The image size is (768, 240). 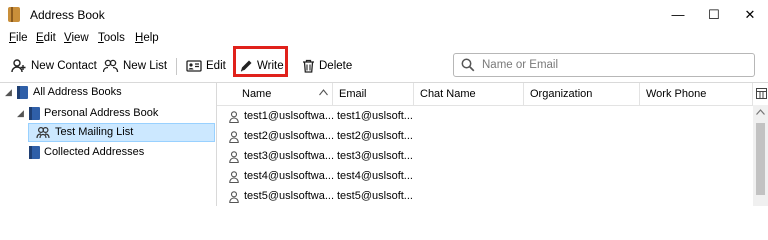 I want to click on menu-bar: File Edit View Tools Help, so click(x=384, y=39).